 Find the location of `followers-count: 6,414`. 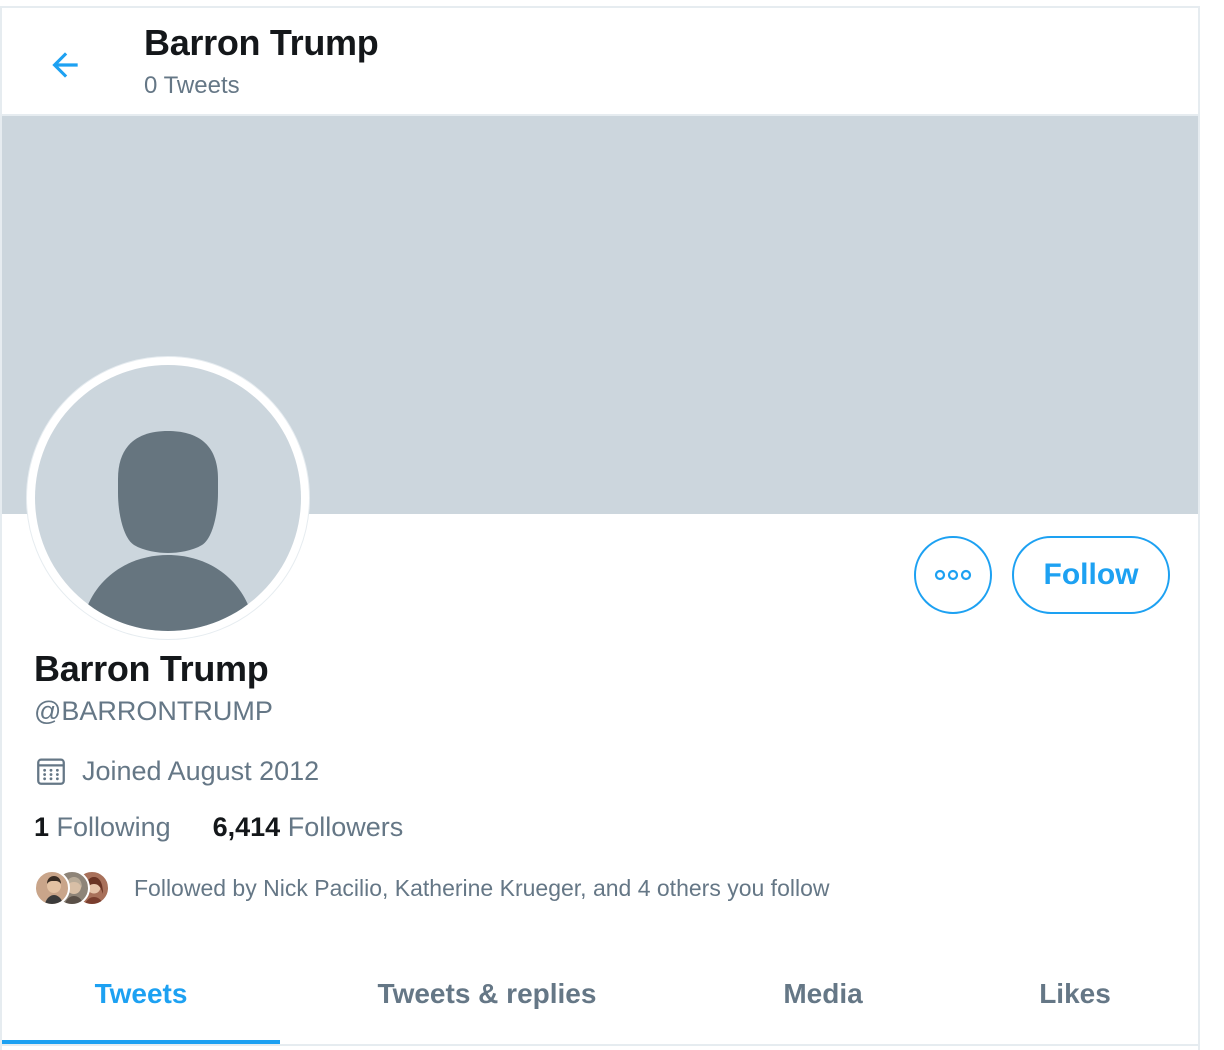

followers-count: 6,414 is located at coordinates (246, 827).